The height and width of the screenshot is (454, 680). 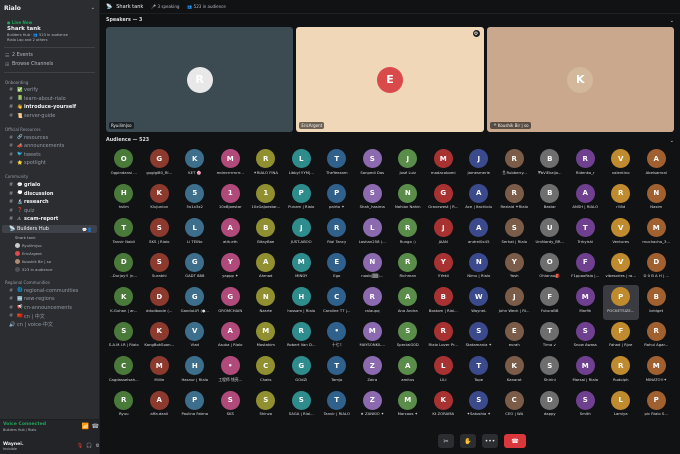 What do you see at coordinates (124, 199) in the screenshot?
I see `audience-member: Hhslim` at bounding box center [124, 199].